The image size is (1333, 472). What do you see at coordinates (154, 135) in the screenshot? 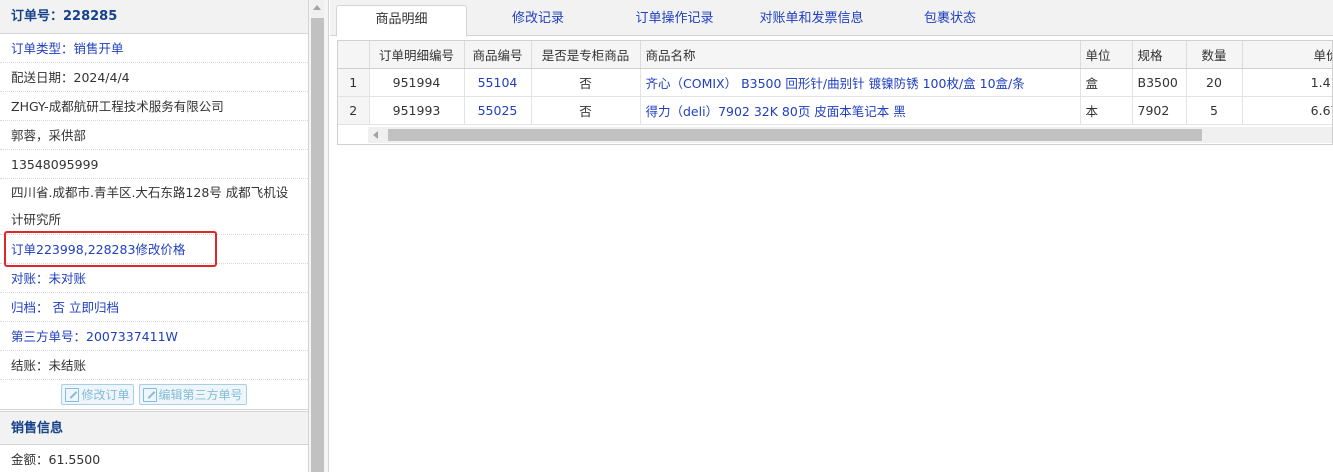
I see `contact-person: 郭蓉，采供部` at bounding box center [154, 135].